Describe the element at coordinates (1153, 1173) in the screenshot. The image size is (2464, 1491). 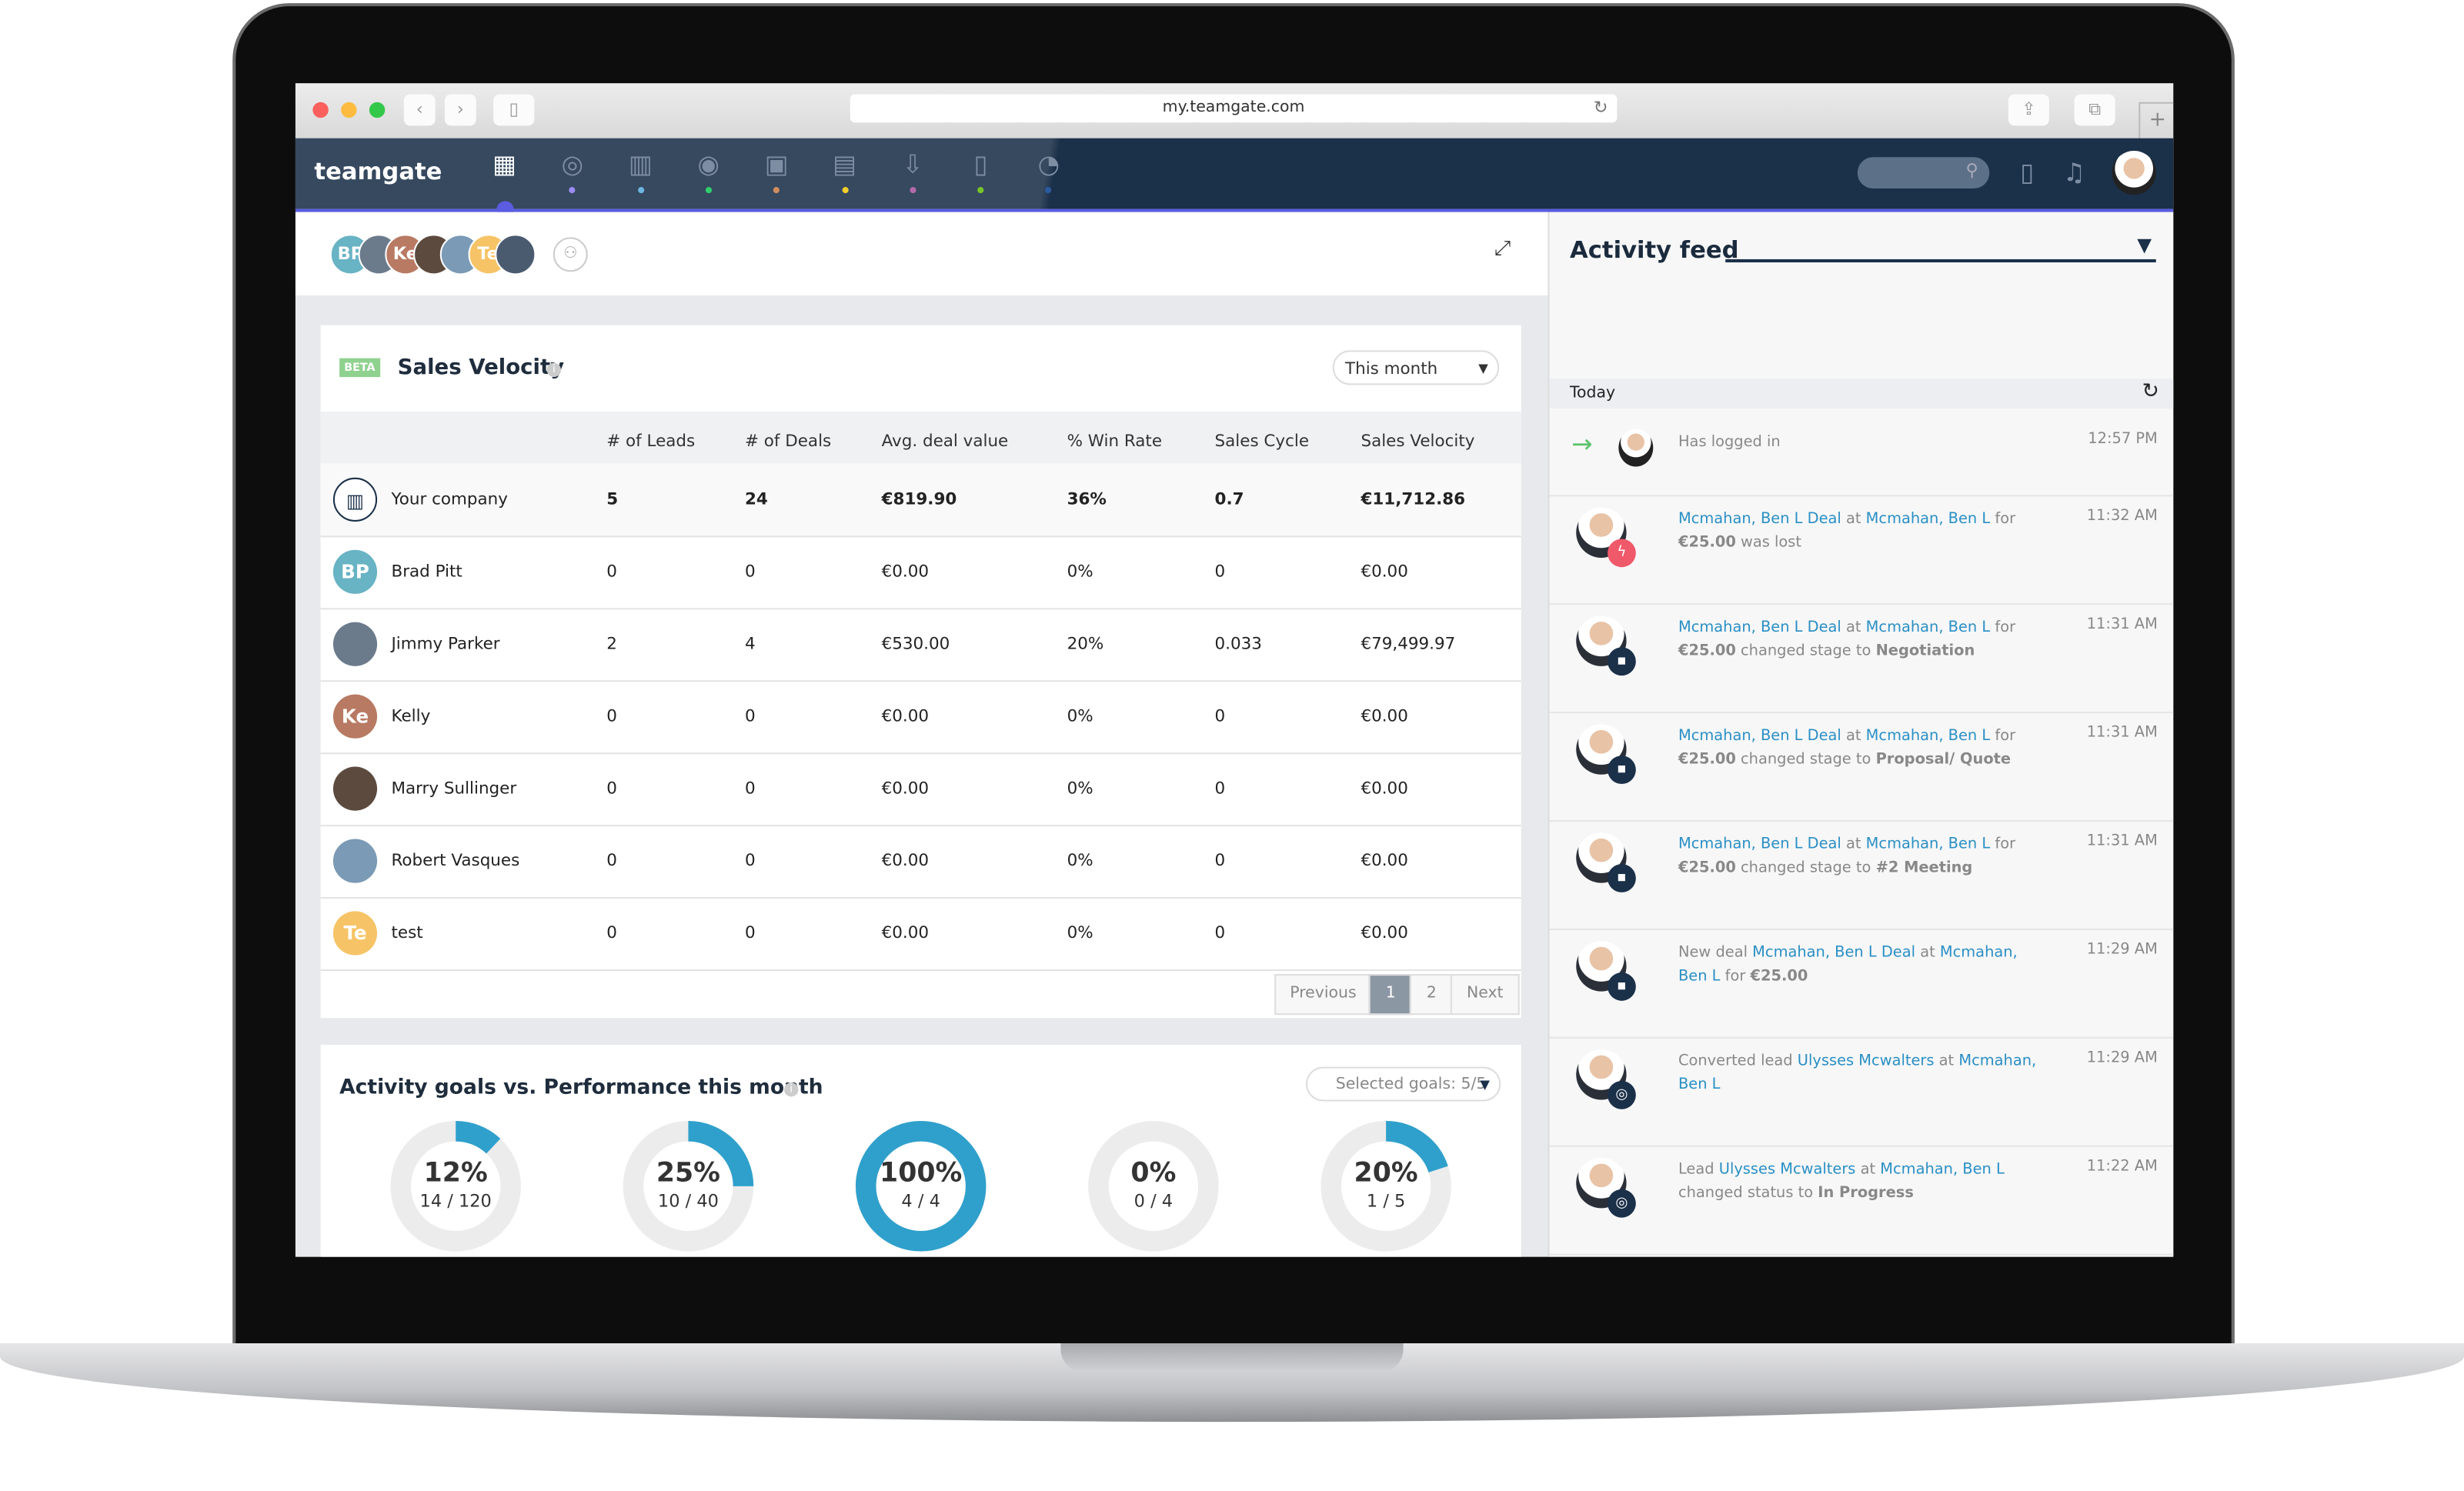
I see `goal-percent: 0%` at that location.